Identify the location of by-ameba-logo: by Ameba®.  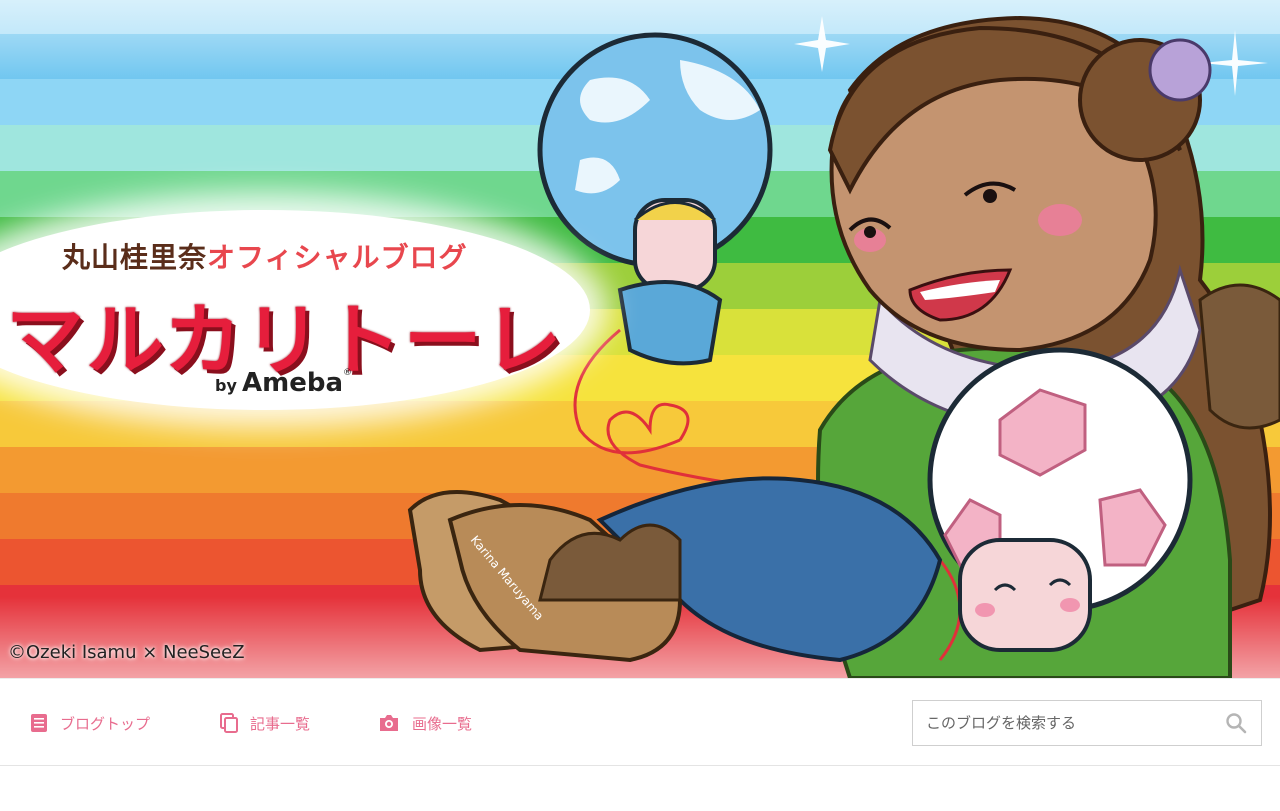
(283, 383).